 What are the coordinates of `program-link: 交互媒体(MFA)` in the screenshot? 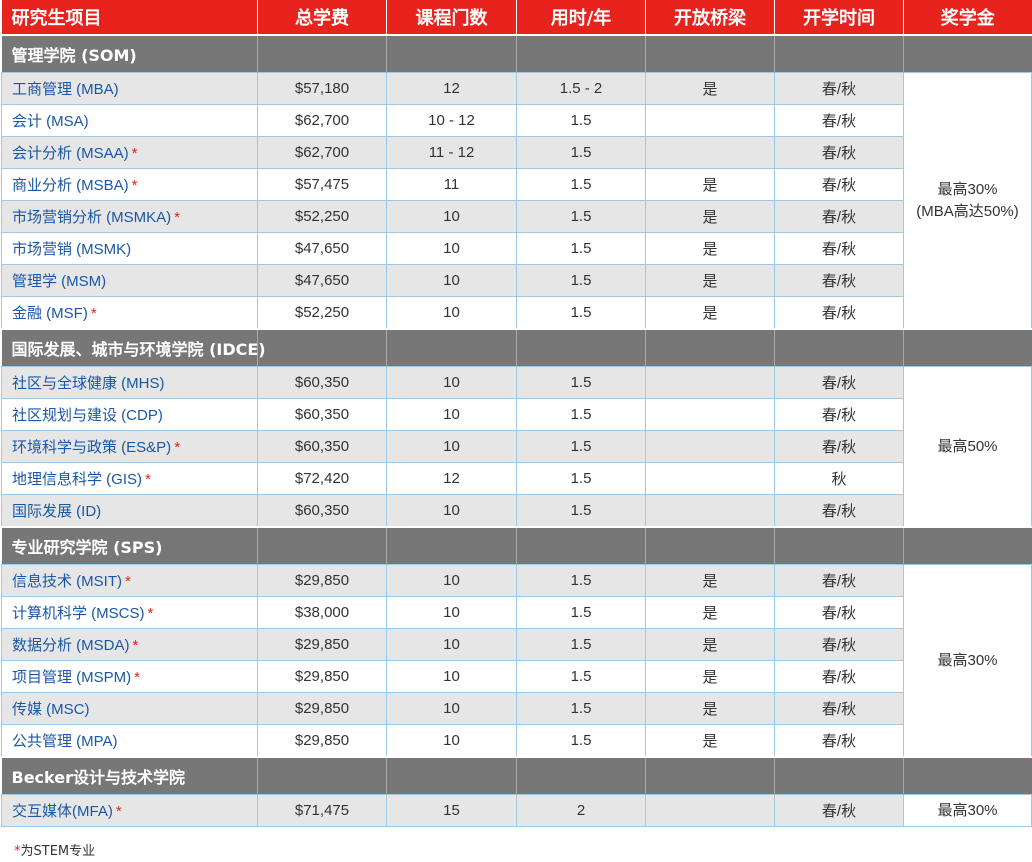 It's located at (62, 811).